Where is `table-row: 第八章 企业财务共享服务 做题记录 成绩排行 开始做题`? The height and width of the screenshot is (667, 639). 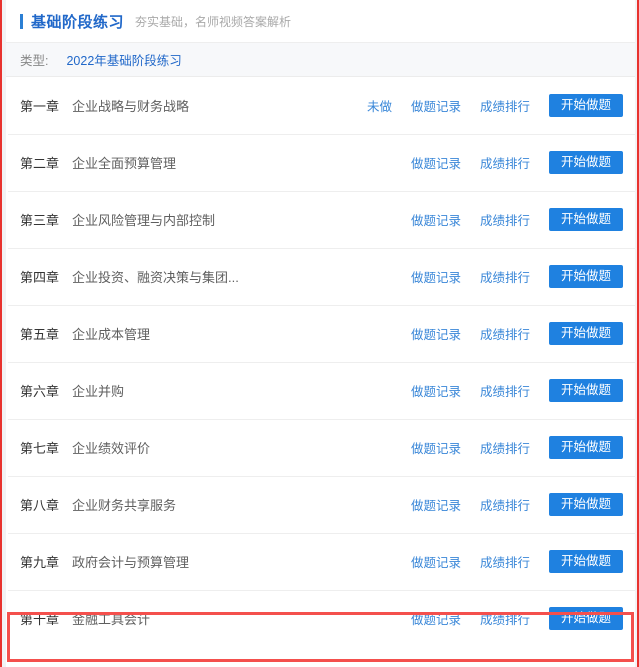
table-row: 第八章 企业财务共享服务 做题记录 成绩排行 开始做题 is located at coordinates (320, 504).